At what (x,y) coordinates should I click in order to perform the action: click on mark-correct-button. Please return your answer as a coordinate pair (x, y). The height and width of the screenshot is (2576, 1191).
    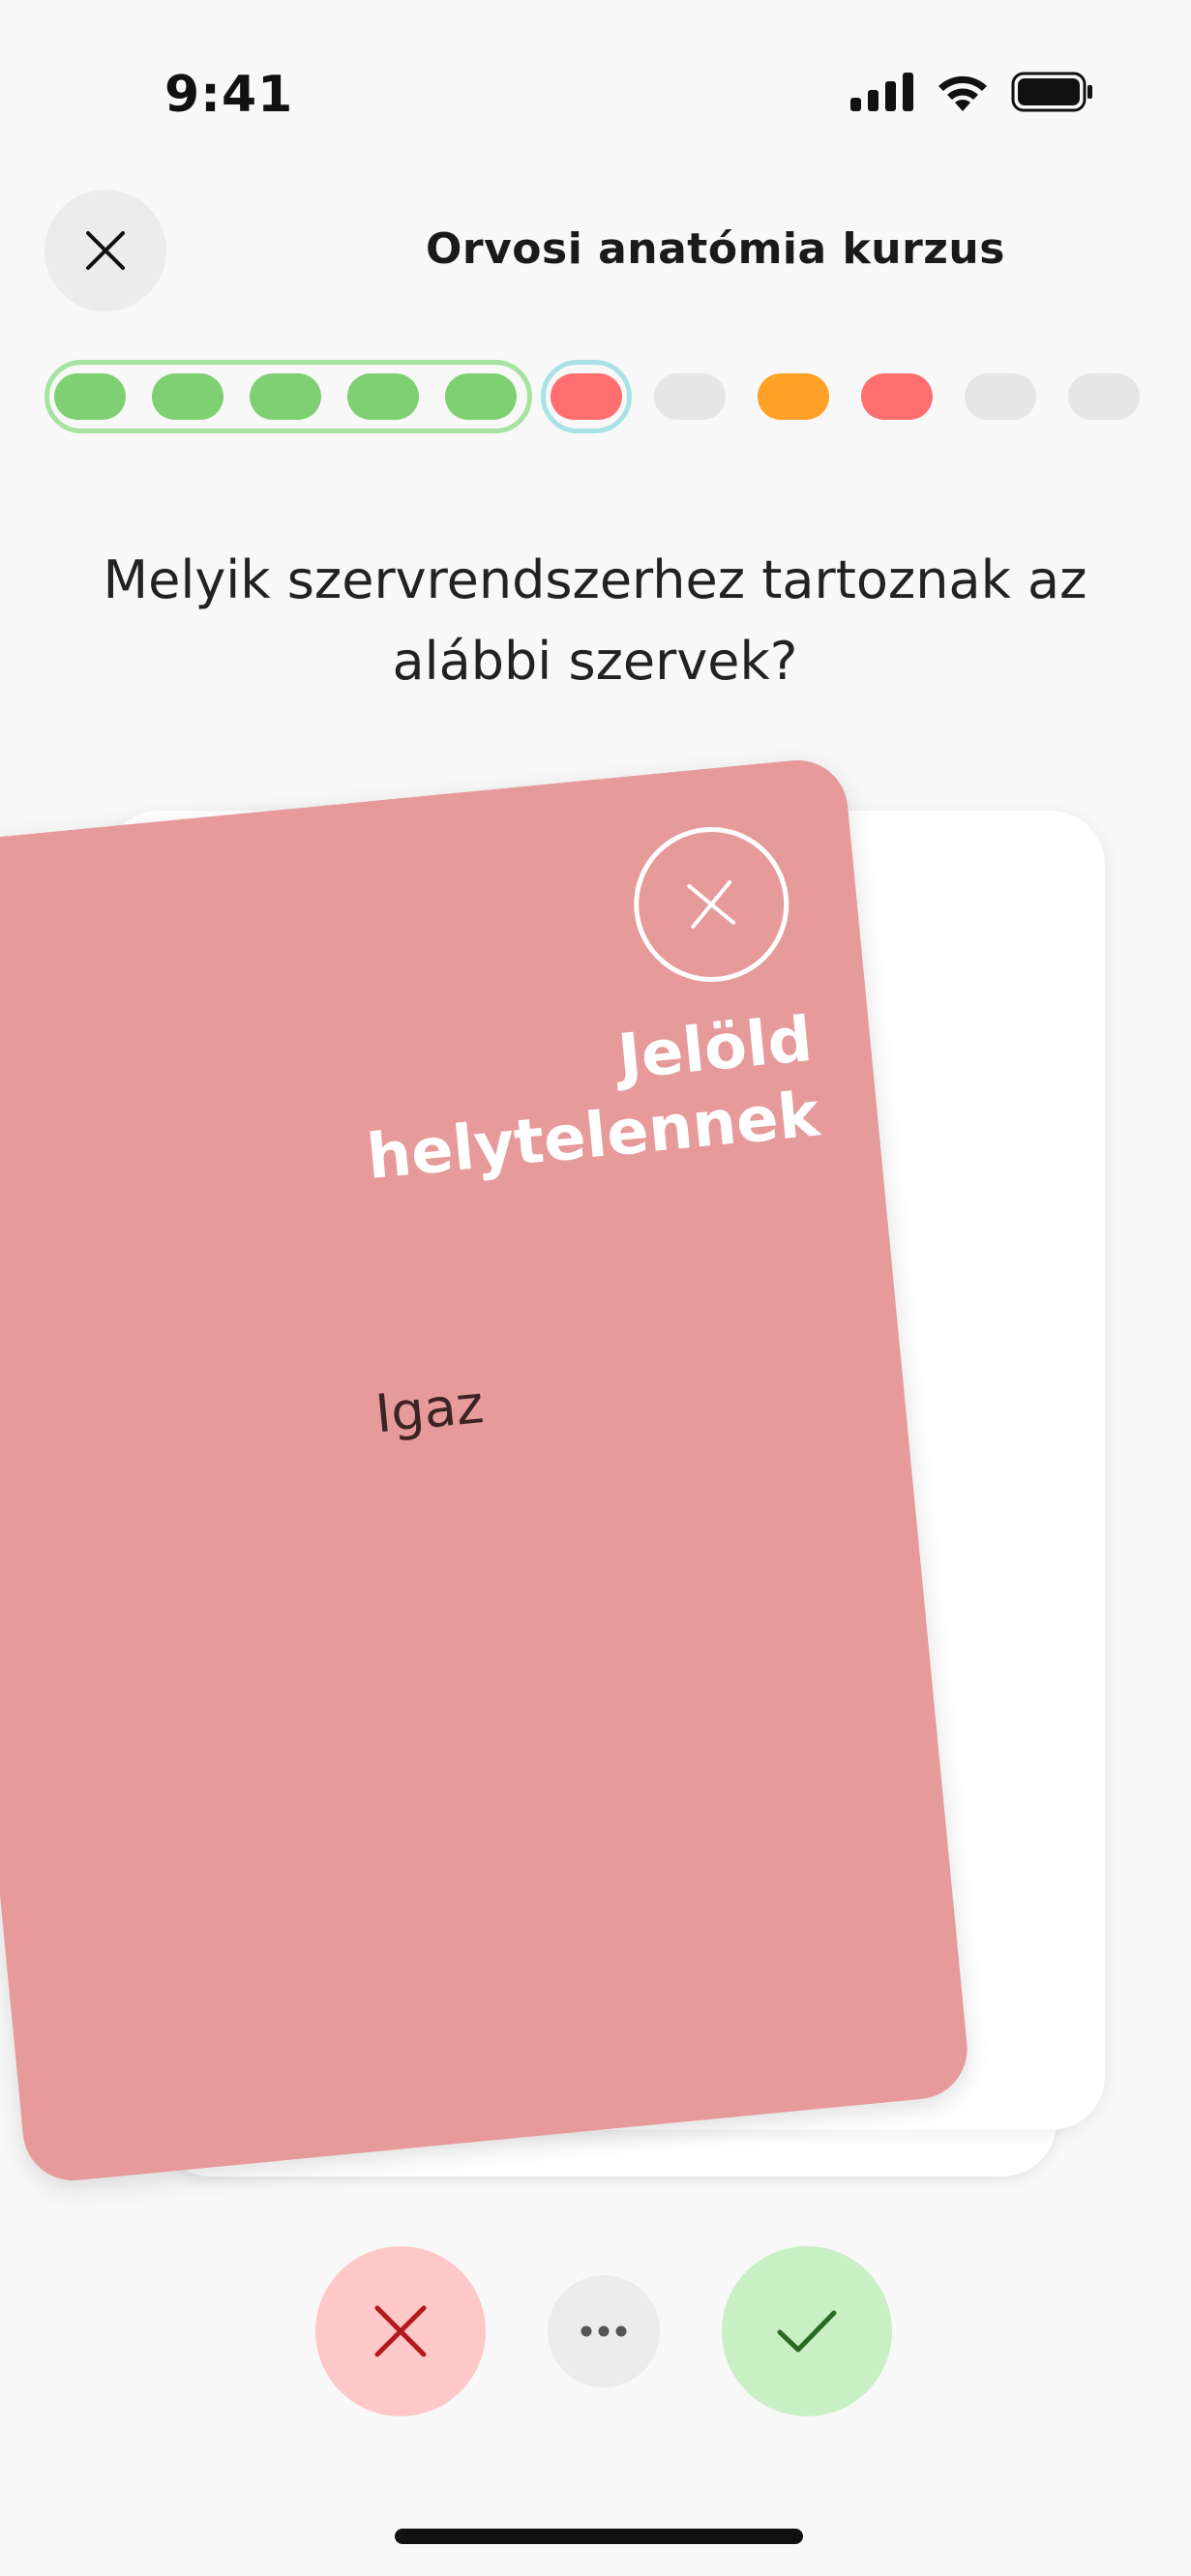
    Looking at the image, I should click on (807, 2331).